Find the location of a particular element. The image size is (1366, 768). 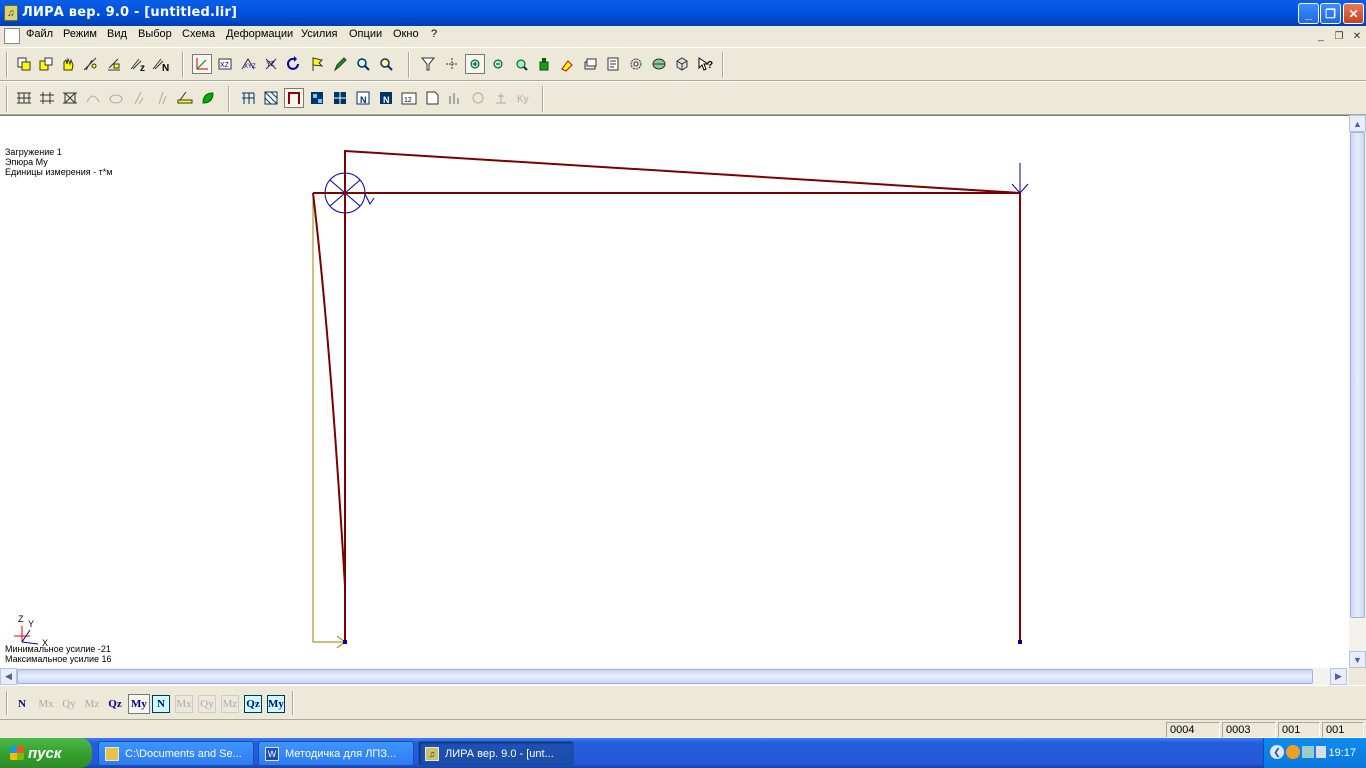

menu-help: ? is located at coordinates (434, 34).